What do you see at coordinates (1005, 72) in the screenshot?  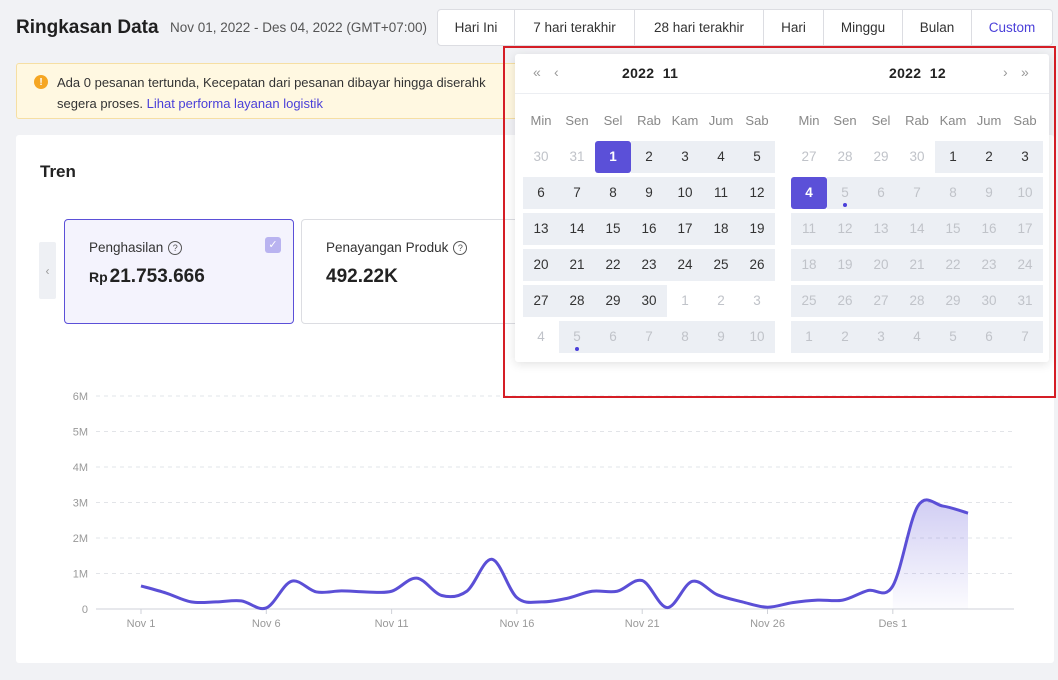 I see `next-month-icon: ›` at bounding box center [1005, 72].